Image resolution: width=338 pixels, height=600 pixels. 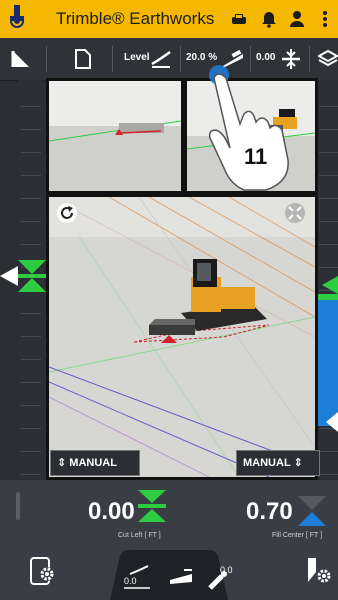 What do you see at coordinates (23, 276) in the screenshot?
I see `left-on-grade-indicator` at bounding box center [23, 276].